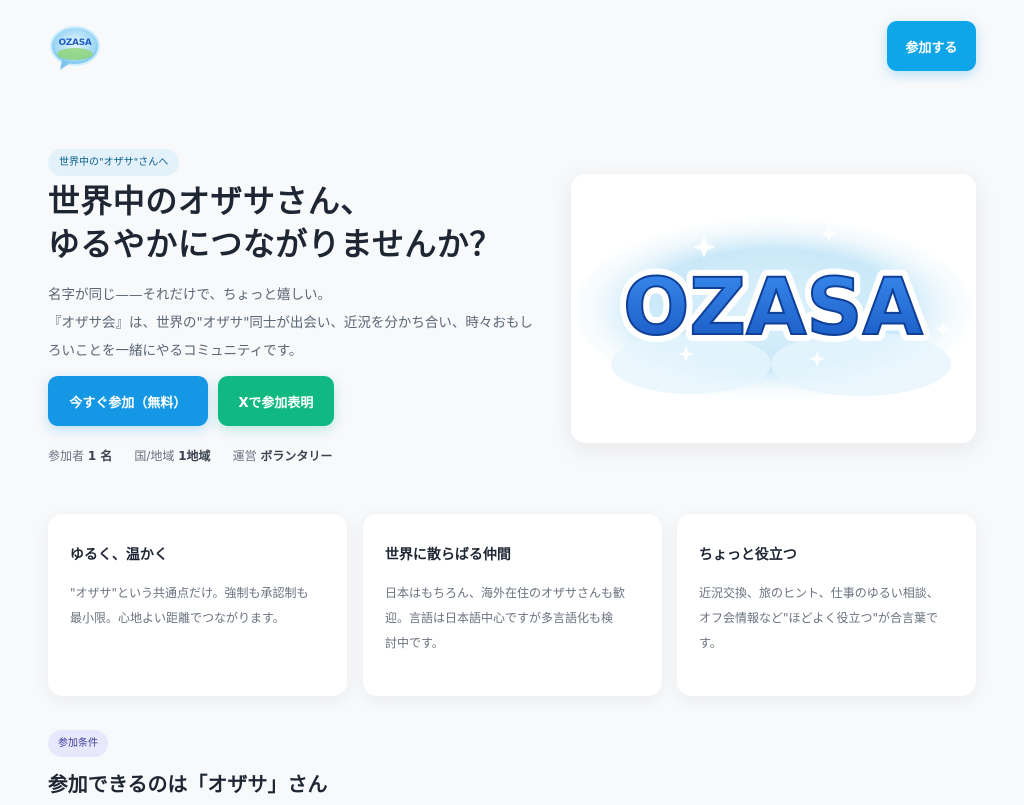 This screenshot has height=805, width=1024. Describe the element at coordinates (505, 593) in the screenshot. I see `feature-line: 日本はもちろん、海外在住のオザサさんも歓` at that location.